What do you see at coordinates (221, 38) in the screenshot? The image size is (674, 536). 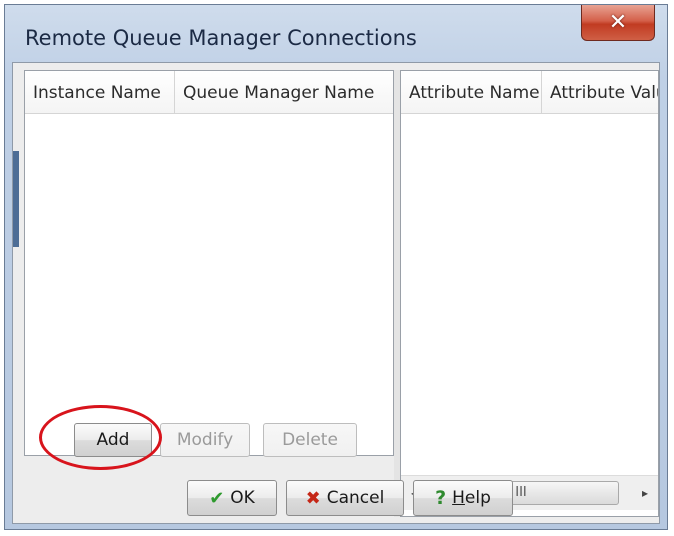 I see `window-title: Remote Queue Manager Connections` at bounding box center [221, 38].